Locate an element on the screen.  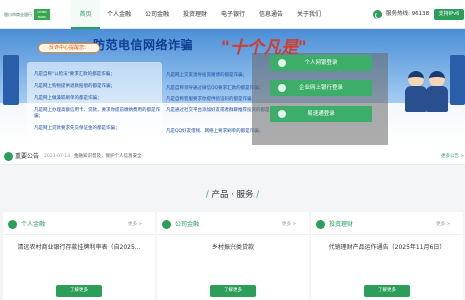
card-title: 投资理财 is located at coordinates (341, 224).